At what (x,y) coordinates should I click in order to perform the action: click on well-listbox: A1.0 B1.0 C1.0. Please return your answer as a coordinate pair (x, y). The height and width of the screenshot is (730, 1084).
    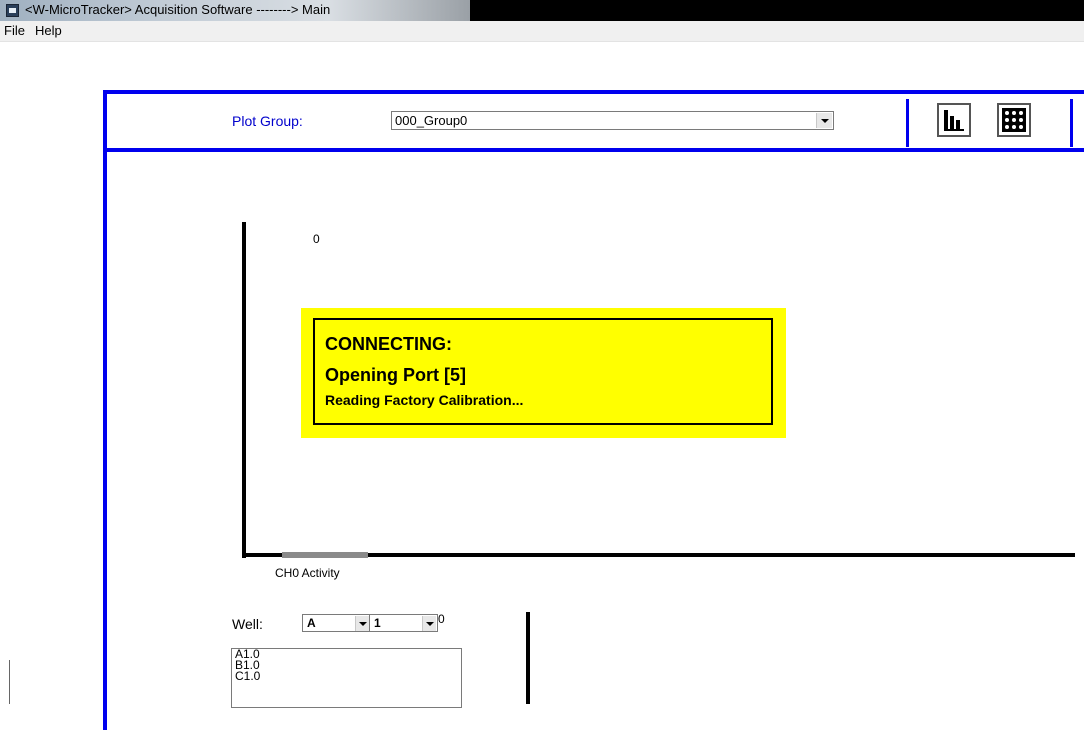
    Looking at the image, I should click on (346, 678).